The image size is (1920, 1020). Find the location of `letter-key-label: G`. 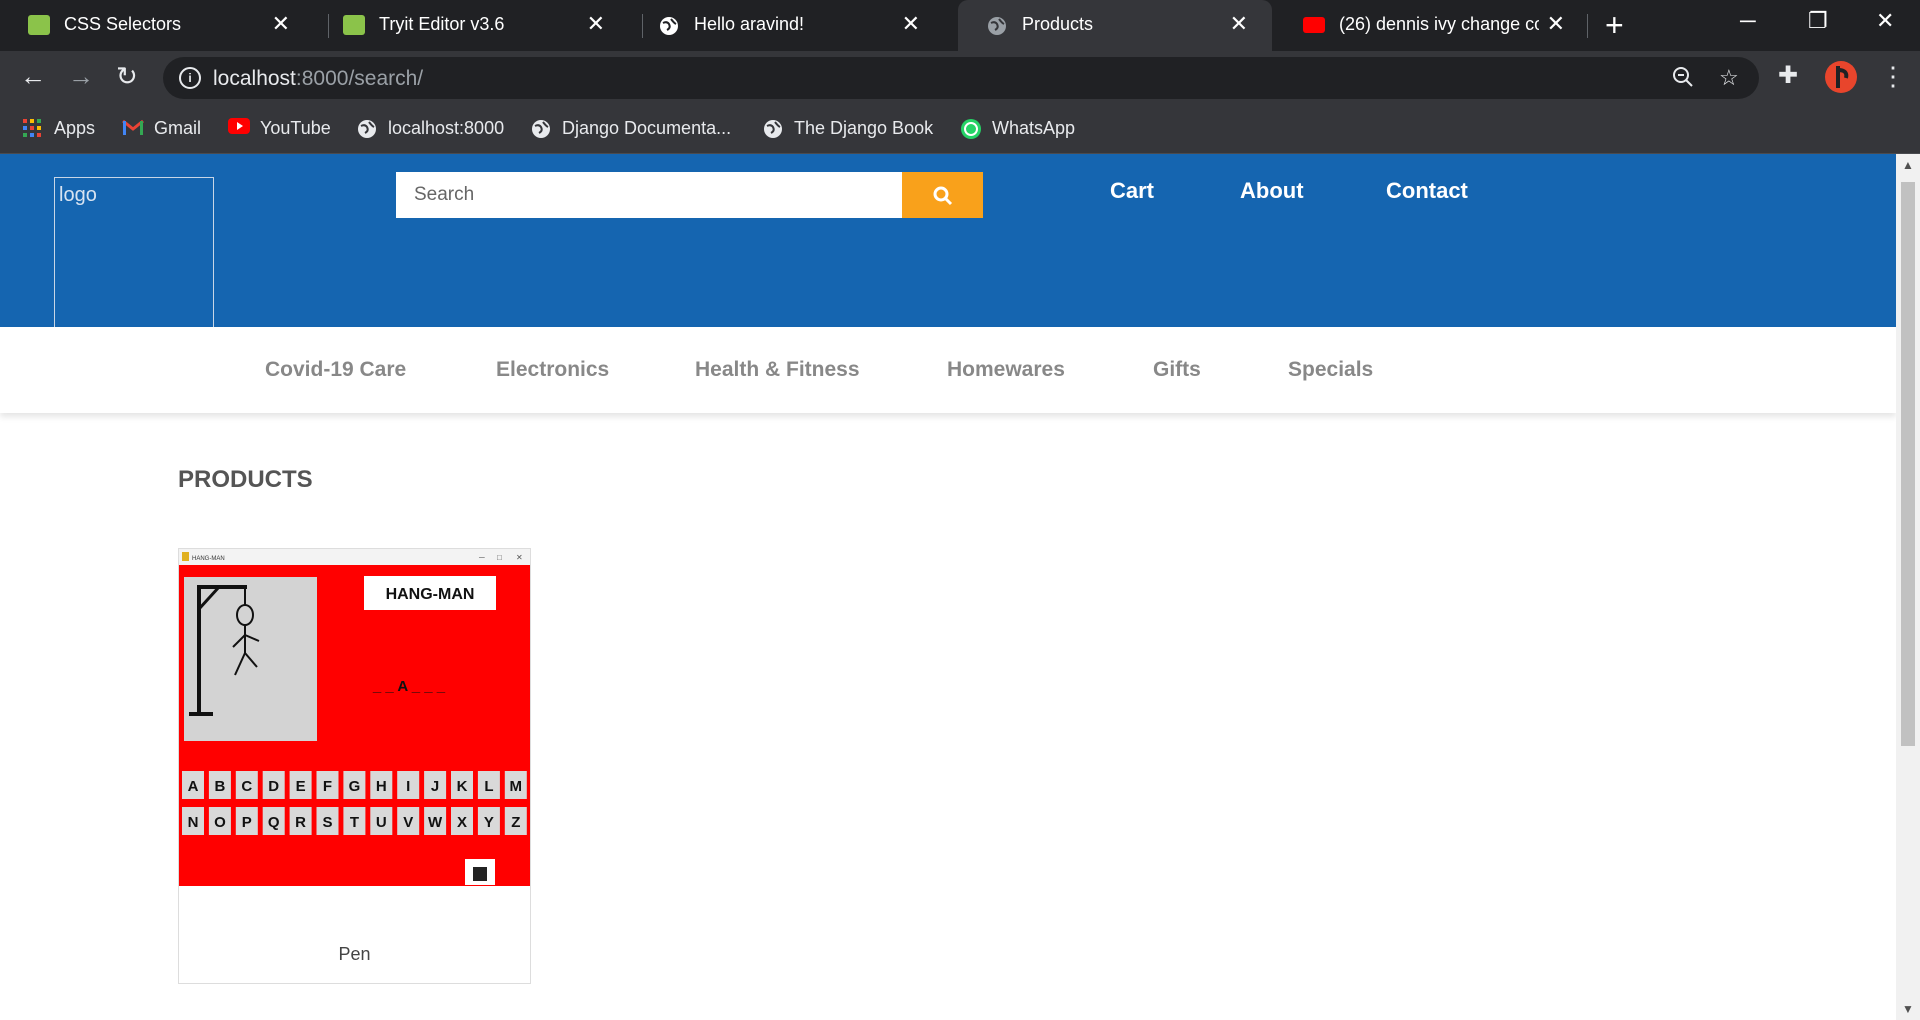

letter-key-label: G is located at coordinates (355, 786).